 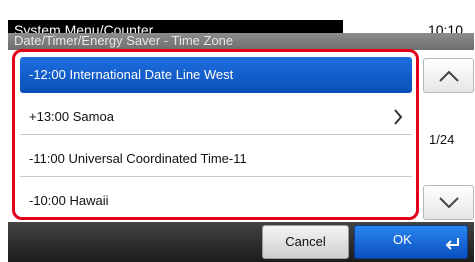 What do you see at coordinates (305, 242) in the screenshot?
I see `cancel-button: Cancel` at bounding box center [305, 242].